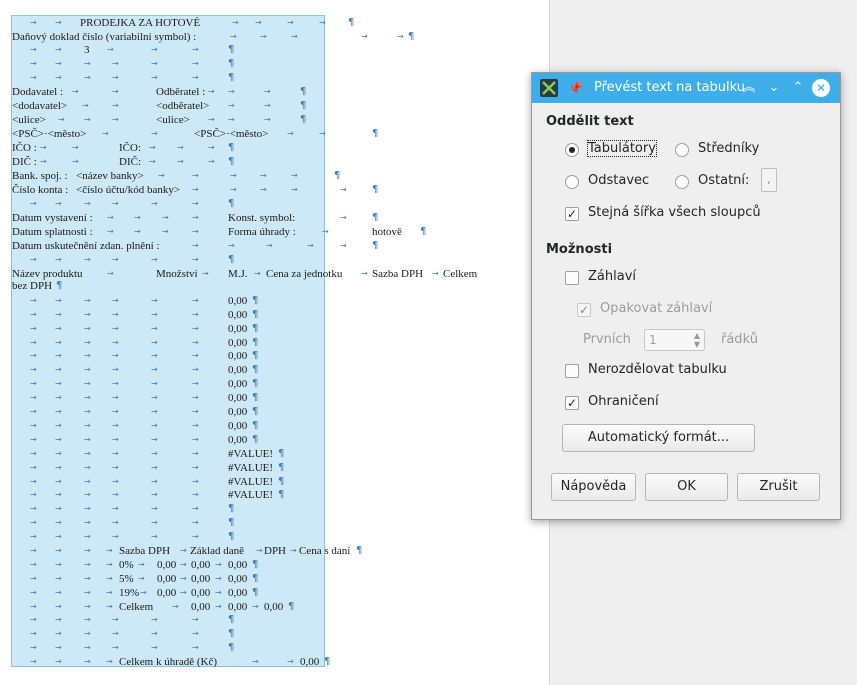 The height and width of the screenshot is (685, 857). I want to click on checkbox-dont-split, so click(572, 371).